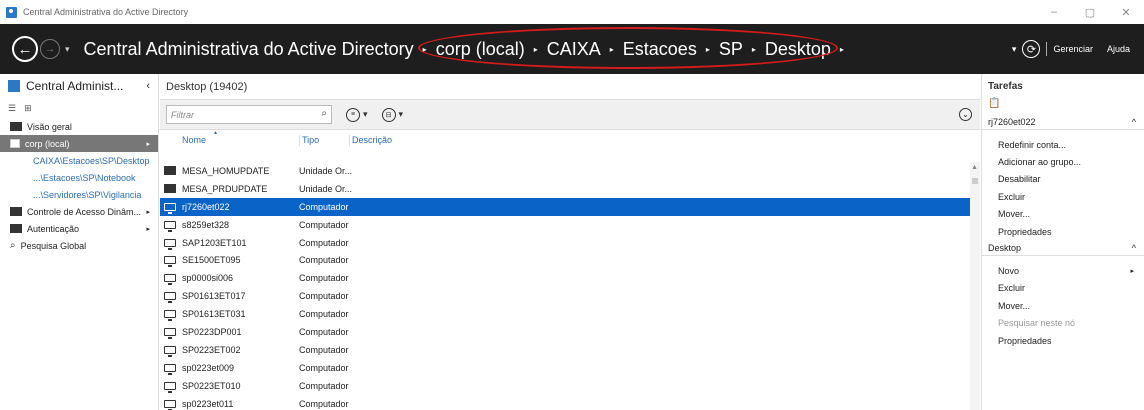  What do you see at coordinates (660, 49) in the screenshot?
I see `breadcrumb-item-estacoes: Estacoes` at bounding box center [660, 49].